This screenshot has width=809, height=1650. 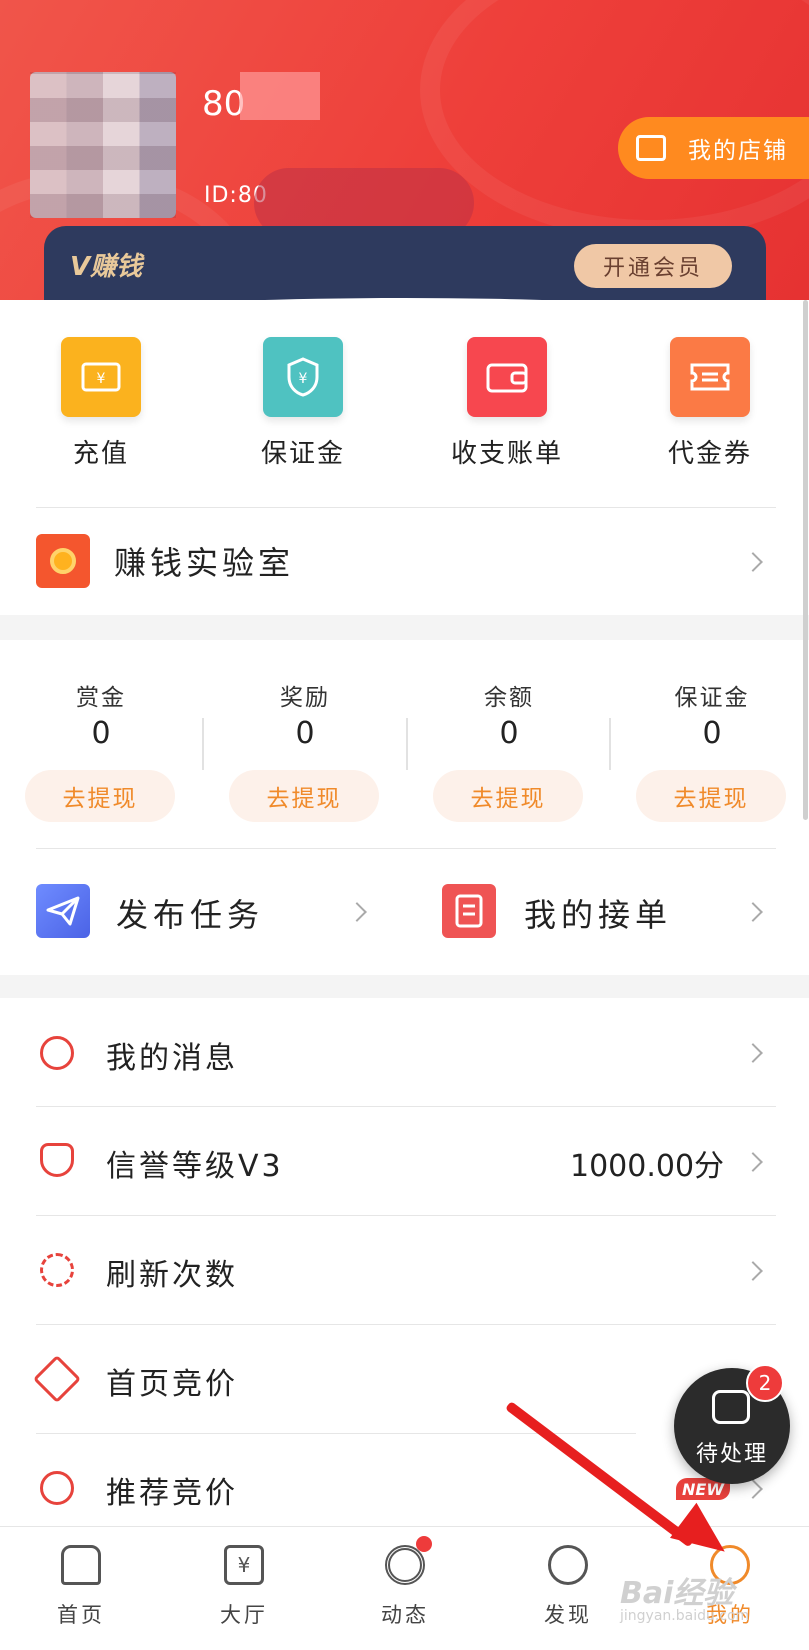 What do you see at coordinates (81, 1587) in the screenshot?
I see `tab-home: 首页` at bounding box center [81, 1587].